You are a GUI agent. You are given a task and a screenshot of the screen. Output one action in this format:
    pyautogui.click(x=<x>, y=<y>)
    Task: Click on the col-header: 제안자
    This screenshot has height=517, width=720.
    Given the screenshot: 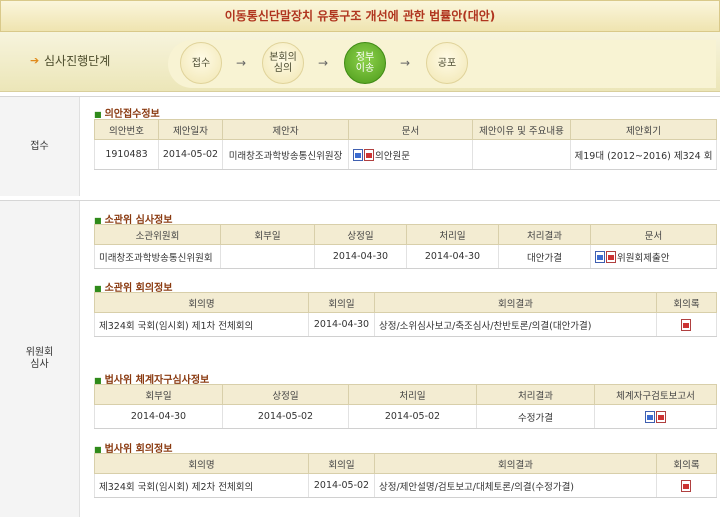 What is the action you would take?
    pyautogui.click(x=285, y=129)
    